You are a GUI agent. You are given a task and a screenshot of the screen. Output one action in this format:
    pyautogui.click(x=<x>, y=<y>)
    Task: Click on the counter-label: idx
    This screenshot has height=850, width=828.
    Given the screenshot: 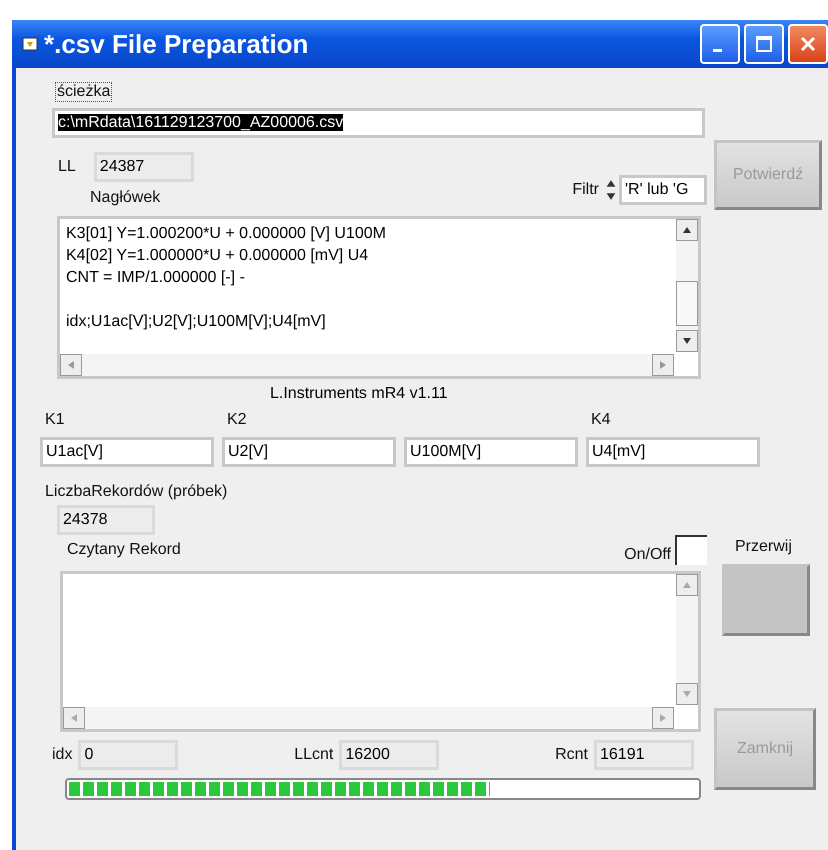 What is the action you would take?
    pyautogui.click(x=62, y=755)
    